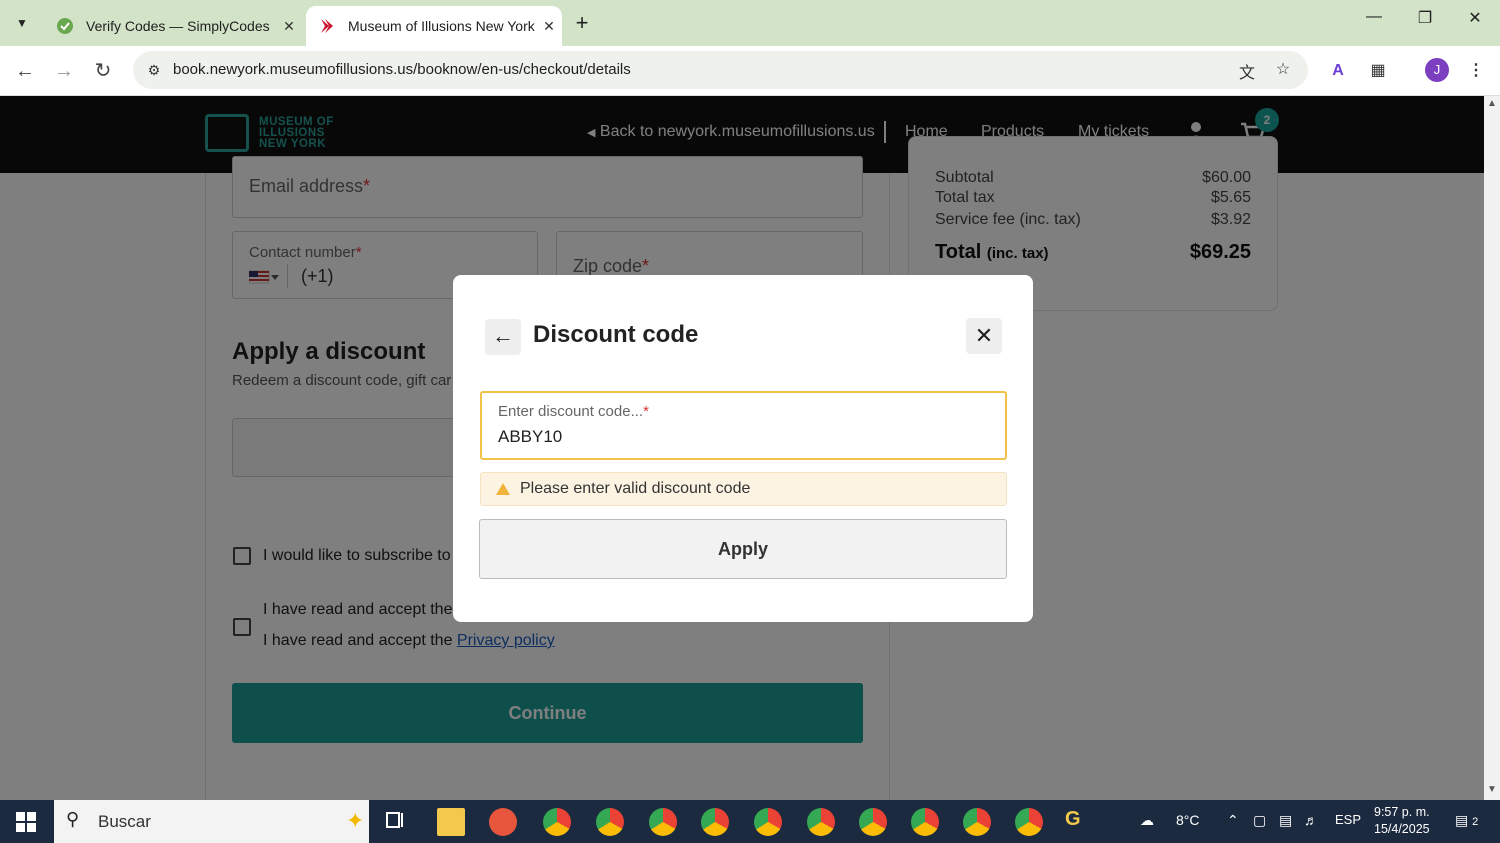 The image size is (1500, 843). I want to click on scroll-down-icon: ▼, so click(1492, 789).